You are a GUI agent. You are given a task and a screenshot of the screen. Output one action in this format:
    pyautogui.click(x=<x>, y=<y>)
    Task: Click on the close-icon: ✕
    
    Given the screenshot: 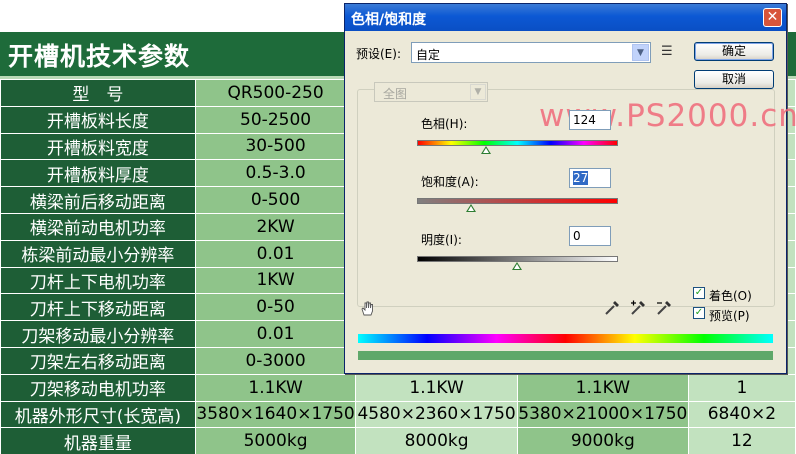 What is the action you would take?
    pyautogui.click(x=772, y=17)
    